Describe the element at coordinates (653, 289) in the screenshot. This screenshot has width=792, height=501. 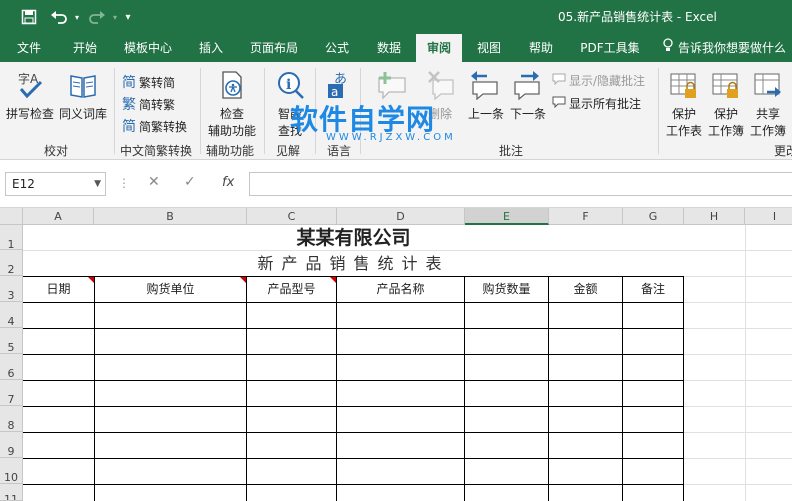
I see `header-notes: 备注` at that location.